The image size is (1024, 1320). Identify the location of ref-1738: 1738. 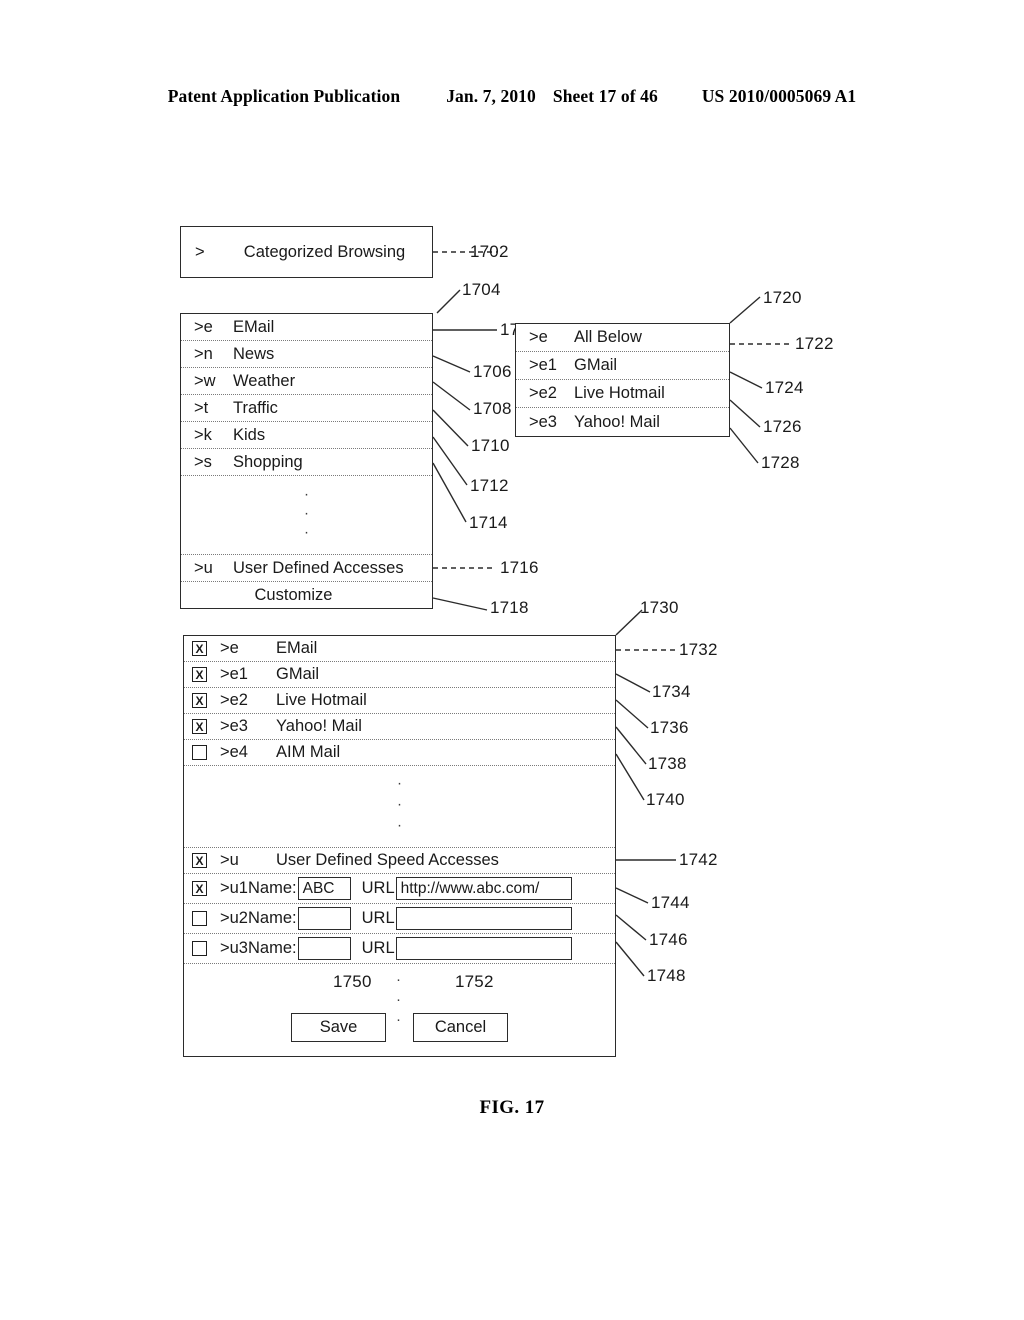
(667, 763).